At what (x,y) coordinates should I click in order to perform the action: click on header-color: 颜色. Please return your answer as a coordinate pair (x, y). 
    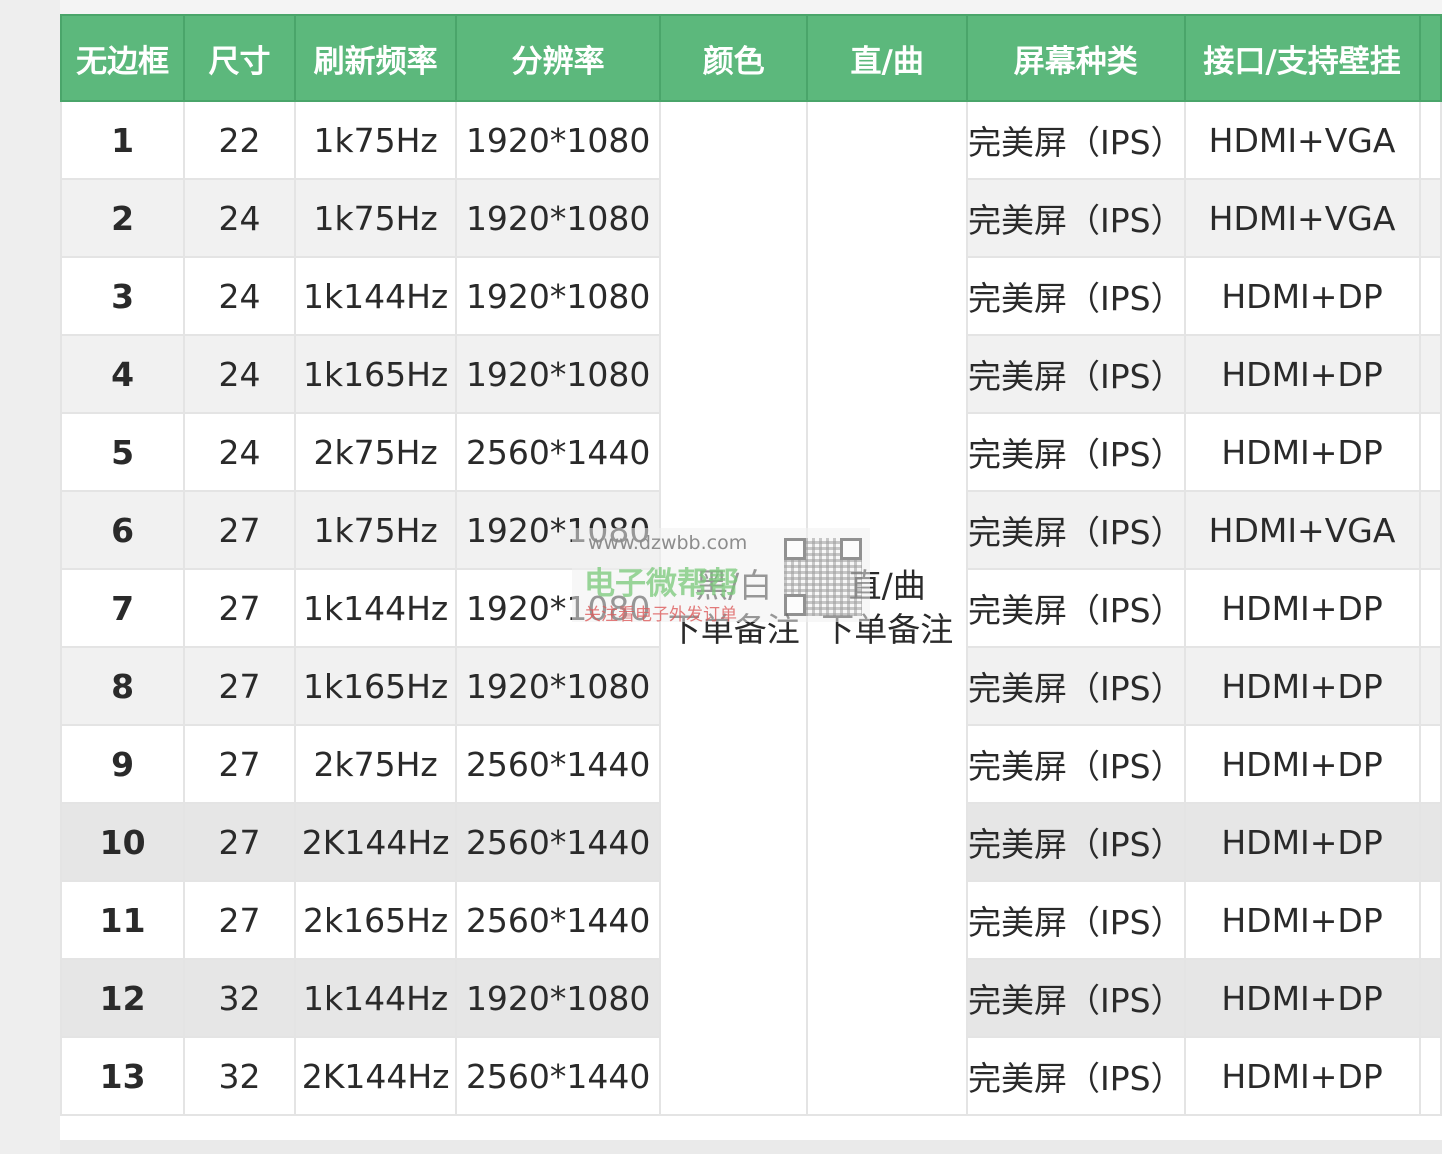
    Looking at the image, I should click on (733, 58).